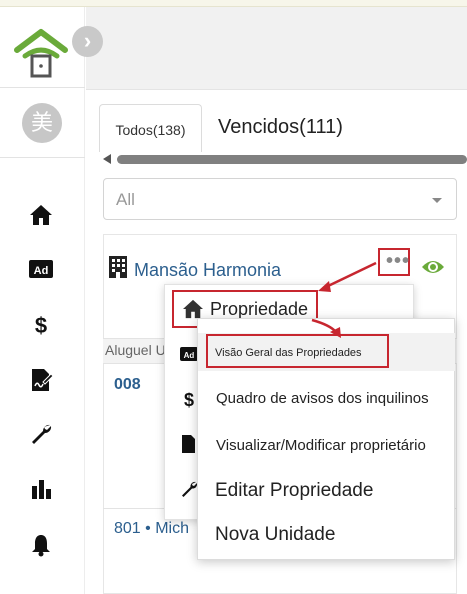 The width and height of the screenshot is (467, 594). What do you see at coordinates (107, 159) in the screenshot?
I see `scroll-left-arrow-icon` at bounding box center [107, 159].